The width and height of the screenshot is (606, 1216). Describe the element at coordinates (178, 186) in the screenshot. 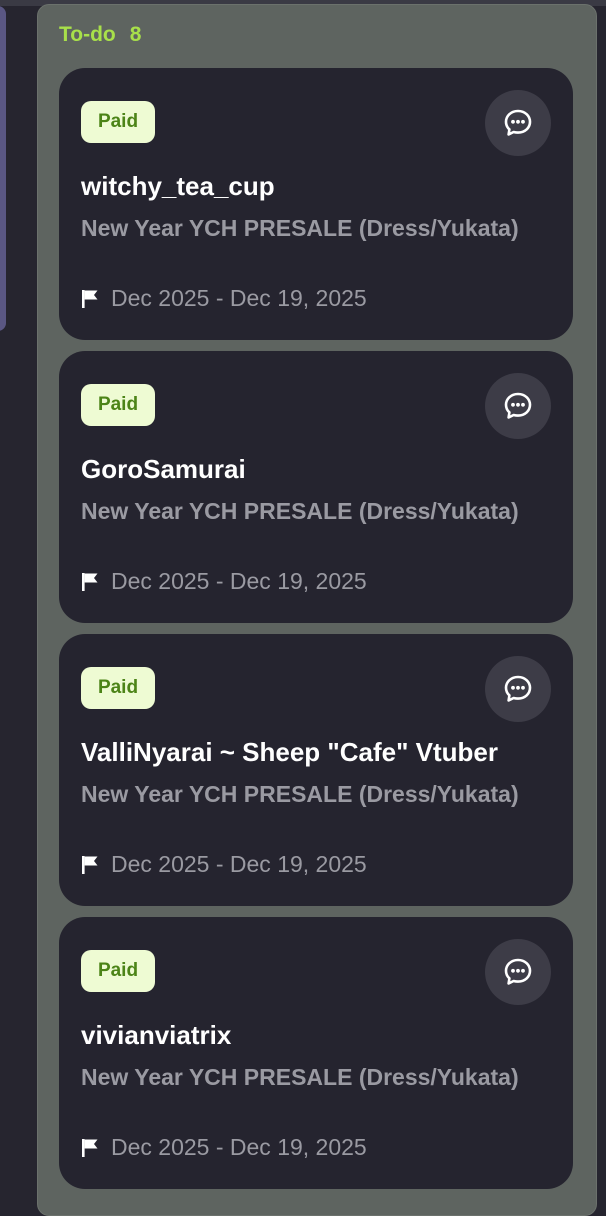

I see `client-name: witchy_tea_cup` at that location.